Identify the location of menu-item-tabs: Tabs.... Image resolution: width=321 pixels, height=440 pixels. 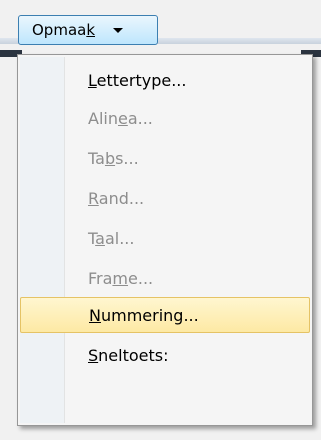
(165, 158).